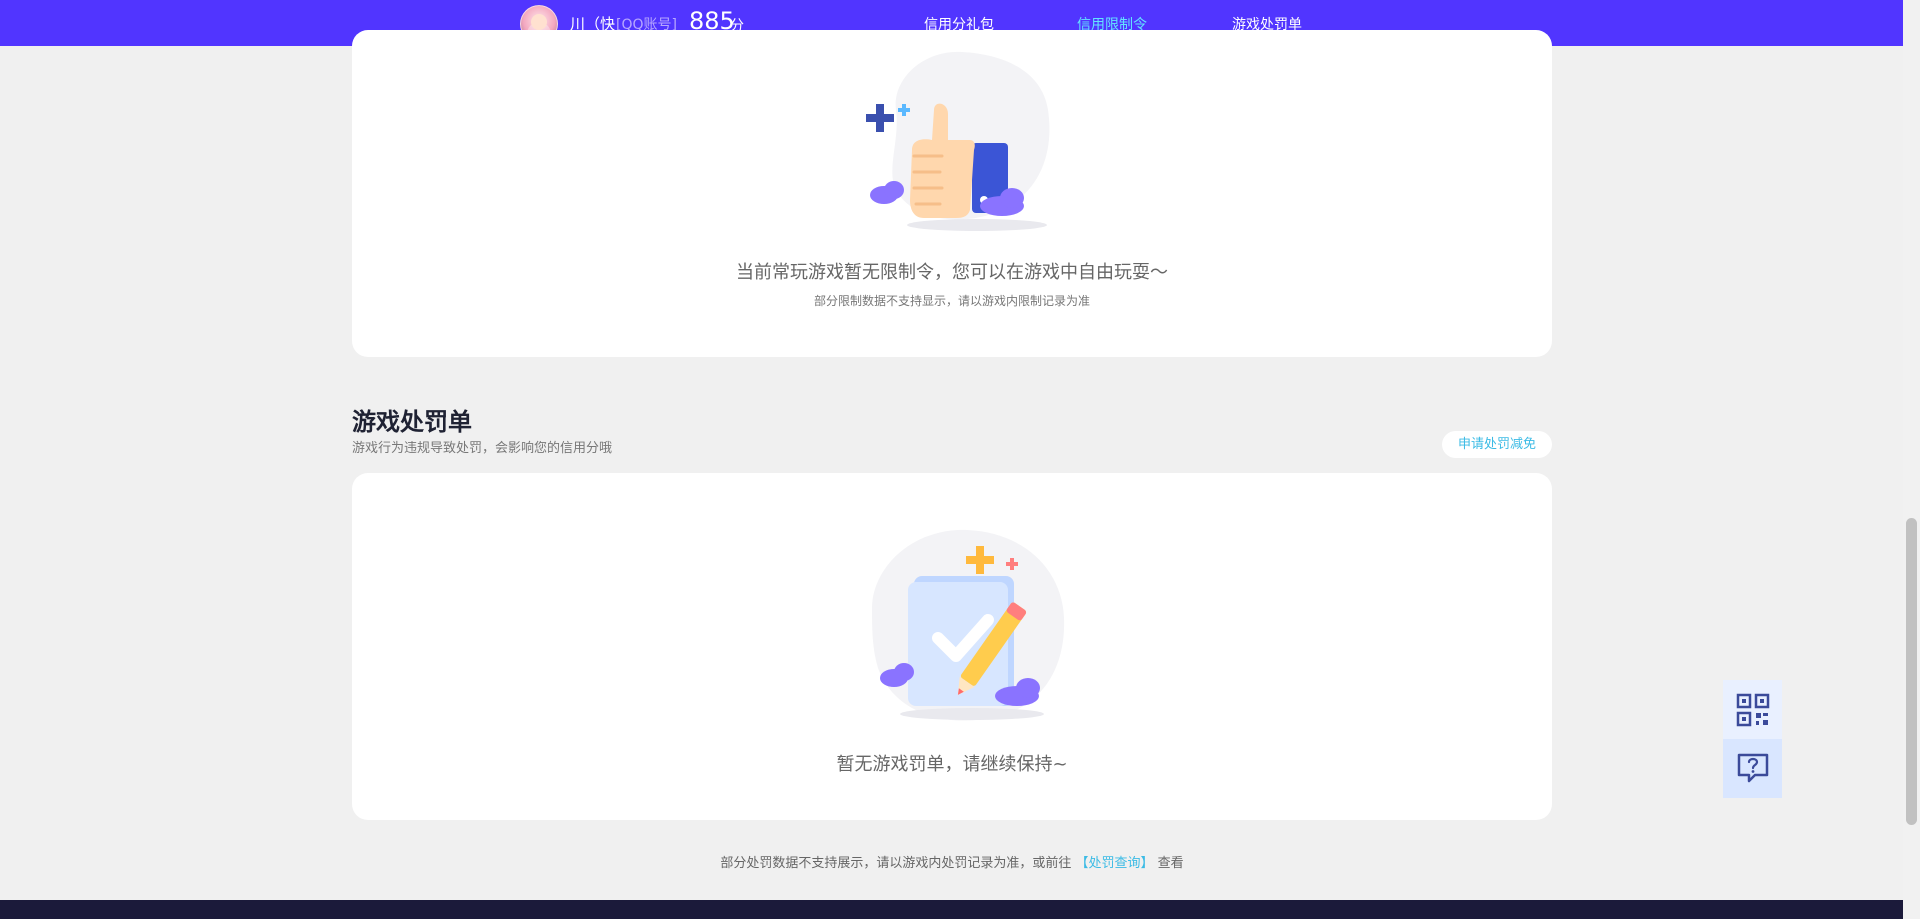 The height and width of the screenshot is (919, 1920). I want to click on page-footer-band, so click(960, 909).